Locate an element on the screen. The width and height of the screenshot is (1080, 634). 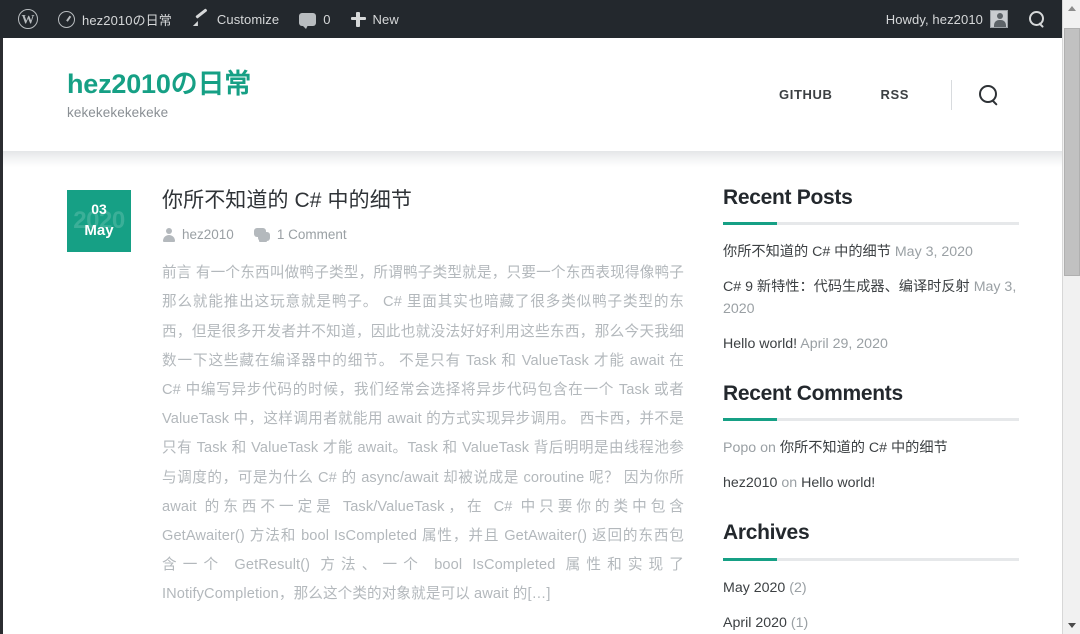
plus-icon is located at coordinates (358, 19).